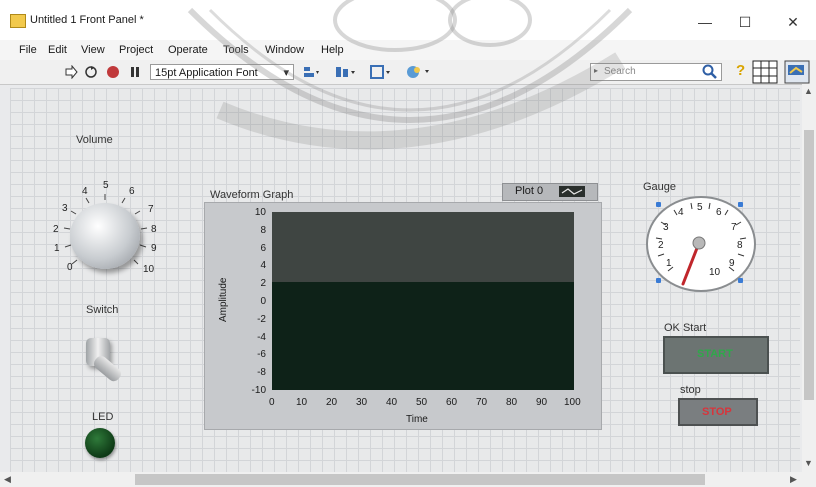 The width and height of the screenshot is (816, 487). Describe the element at coordinates (71, 72) in the screenshot. I see `run-arrow-icon` at that location.